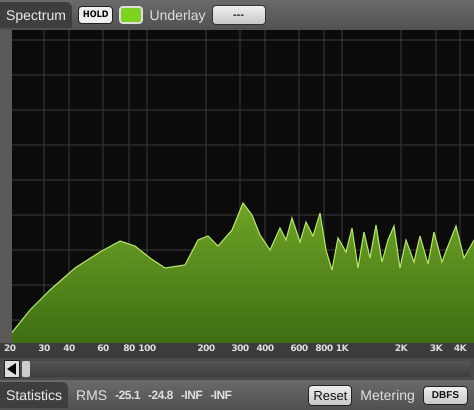 The height and width of the screenshot is (410, 474). What do you see at coordinates (26, 369) in the screenshot?
I see `scrollbar-thumb` at bounding box center [26, 369].